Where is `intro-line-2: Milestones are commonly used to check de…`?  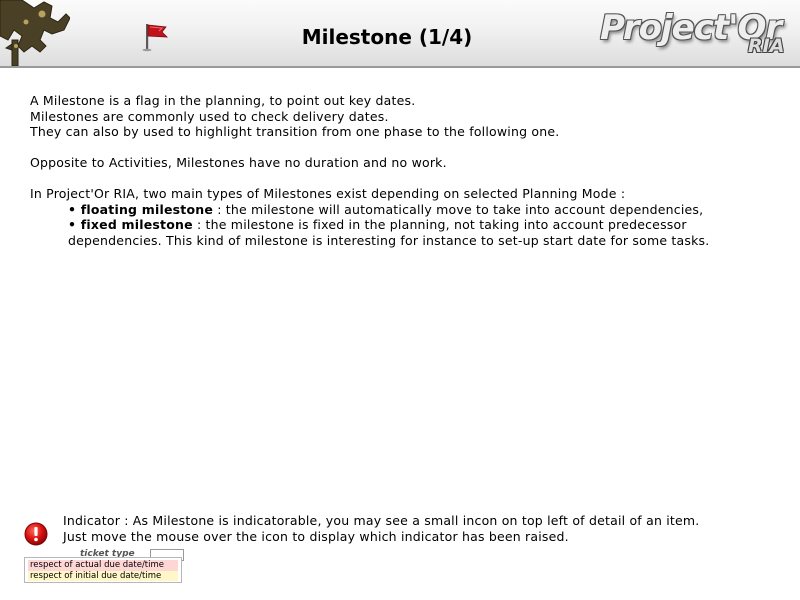
intro-line-2: Milestones are commonly used to check de… is located at coordinates (209, 116).